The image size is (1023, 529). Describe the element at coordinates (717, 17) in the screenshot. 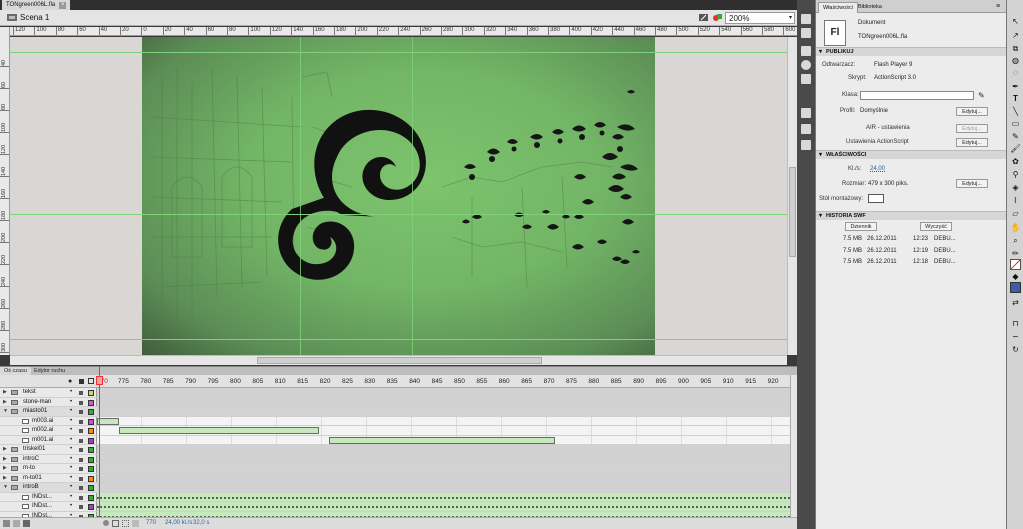

I see `edit-symbol-icon` at that location.